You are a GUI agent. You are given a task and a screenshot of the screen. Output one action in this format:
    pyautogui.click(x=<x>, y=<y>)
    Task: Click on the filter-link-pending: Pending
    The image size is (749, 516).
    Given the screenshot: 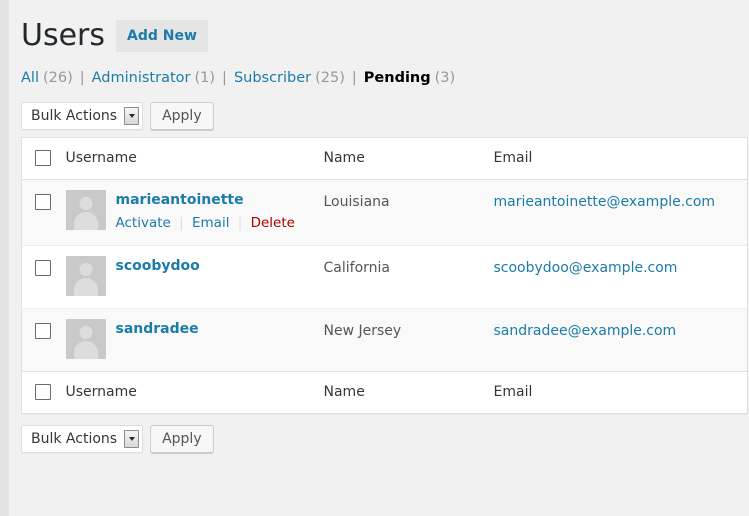 What is the action you would take?
    pyautogui.click(x=397, y=79)
    